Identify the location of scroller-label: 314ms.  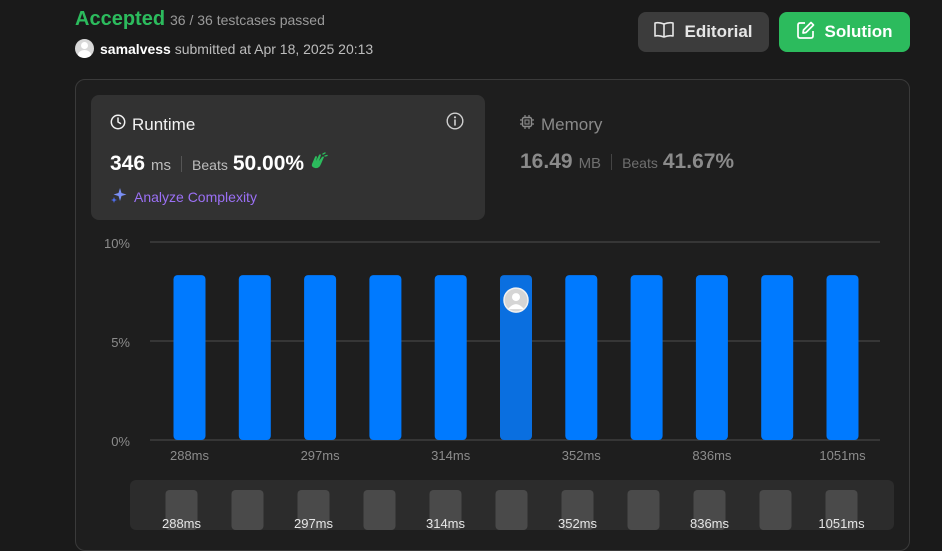
(446, 523).